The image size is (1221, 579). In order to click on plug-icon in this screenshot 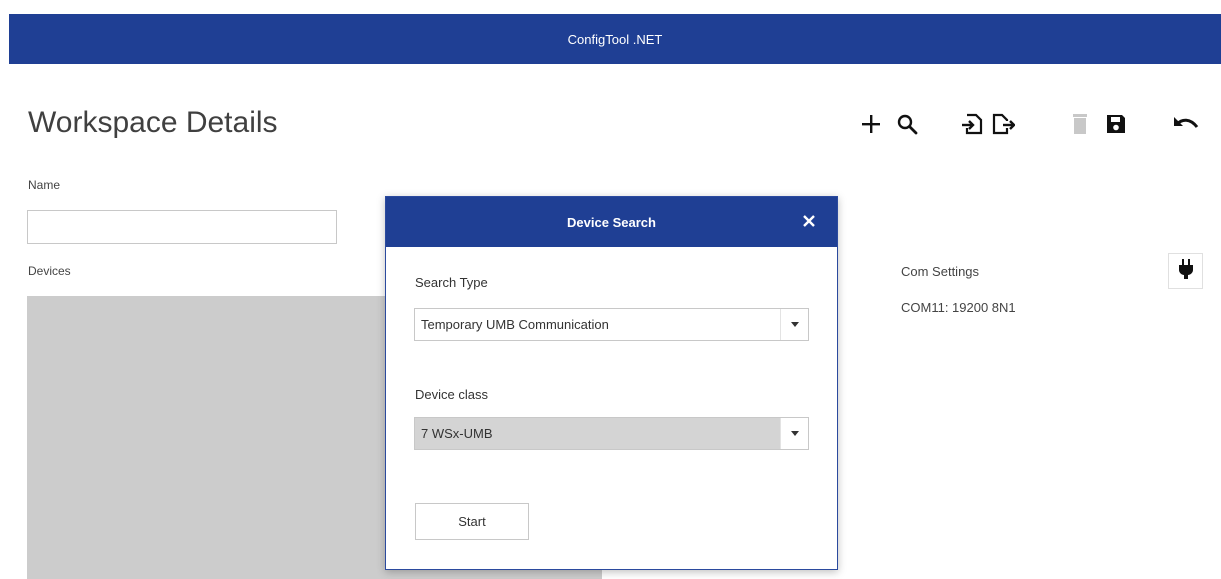, I will do `click(1186, 271)`.